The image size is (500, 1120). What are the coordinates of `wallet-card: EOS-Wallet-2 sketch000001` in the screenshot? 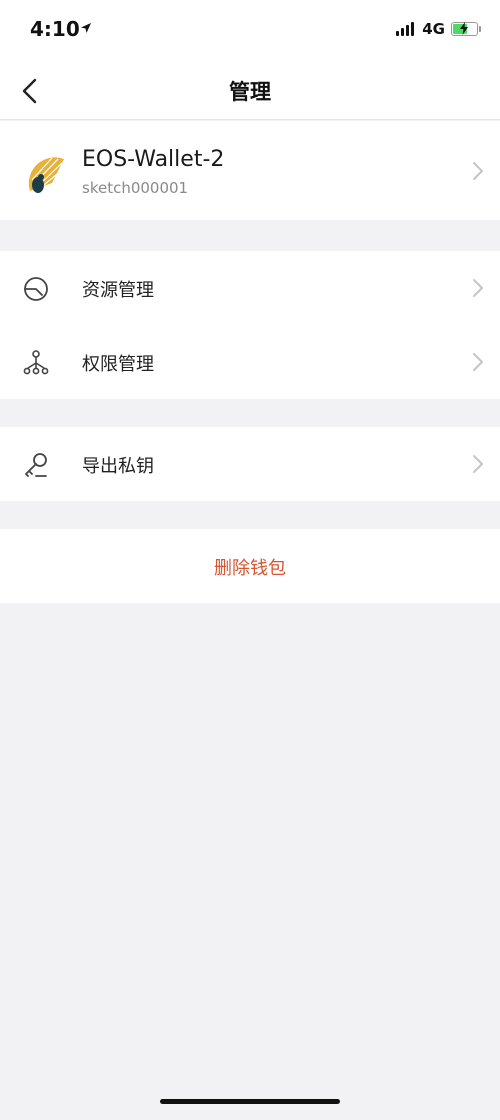 It's located at (250, 170).